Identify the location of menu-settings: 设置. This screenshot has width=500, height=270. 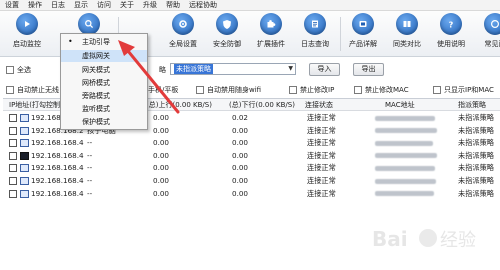
(12, 5).